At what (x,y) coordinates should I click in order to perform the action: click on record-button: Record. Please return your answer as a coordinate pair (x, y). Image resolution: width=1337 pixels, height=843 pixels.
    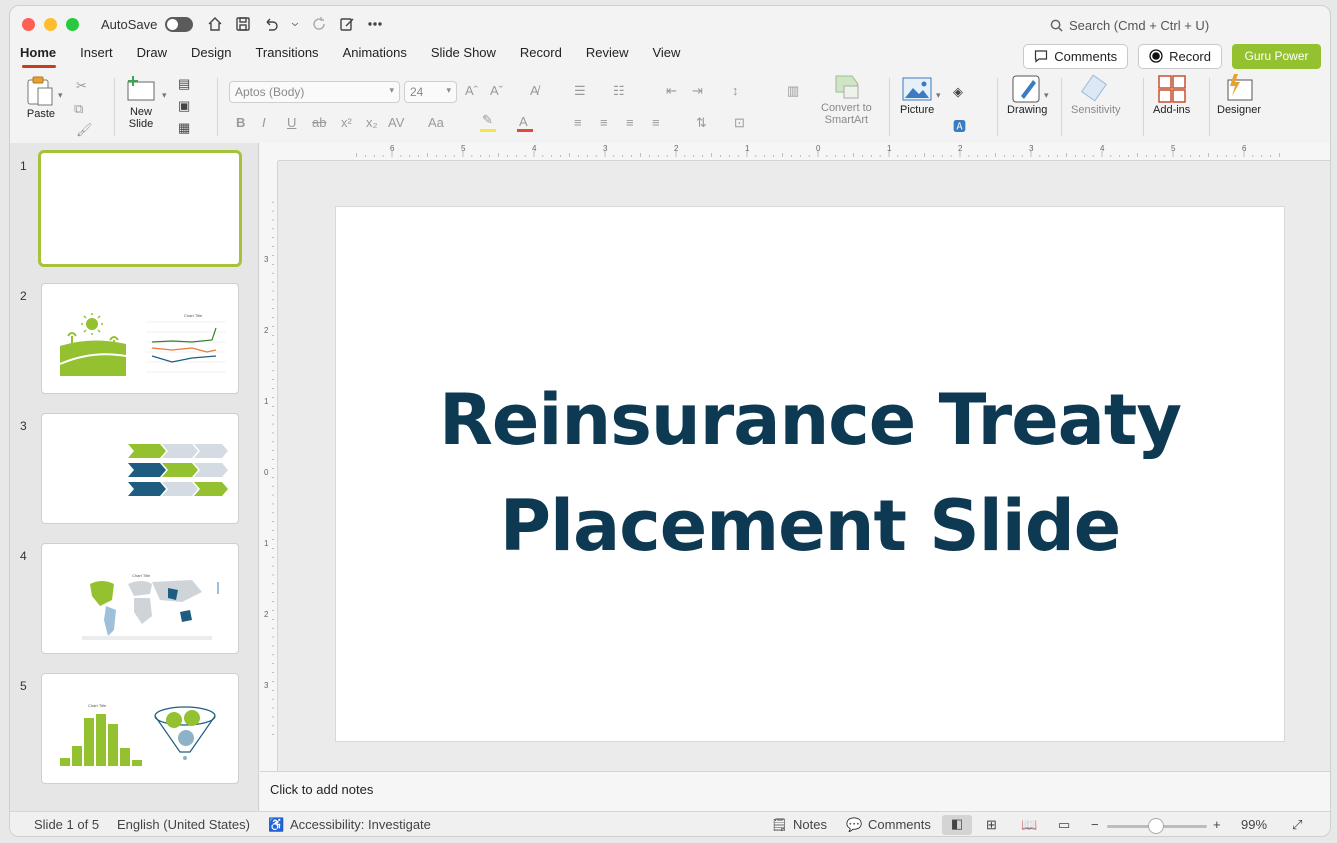
    Looking at the image, I should click on (1180, 56).